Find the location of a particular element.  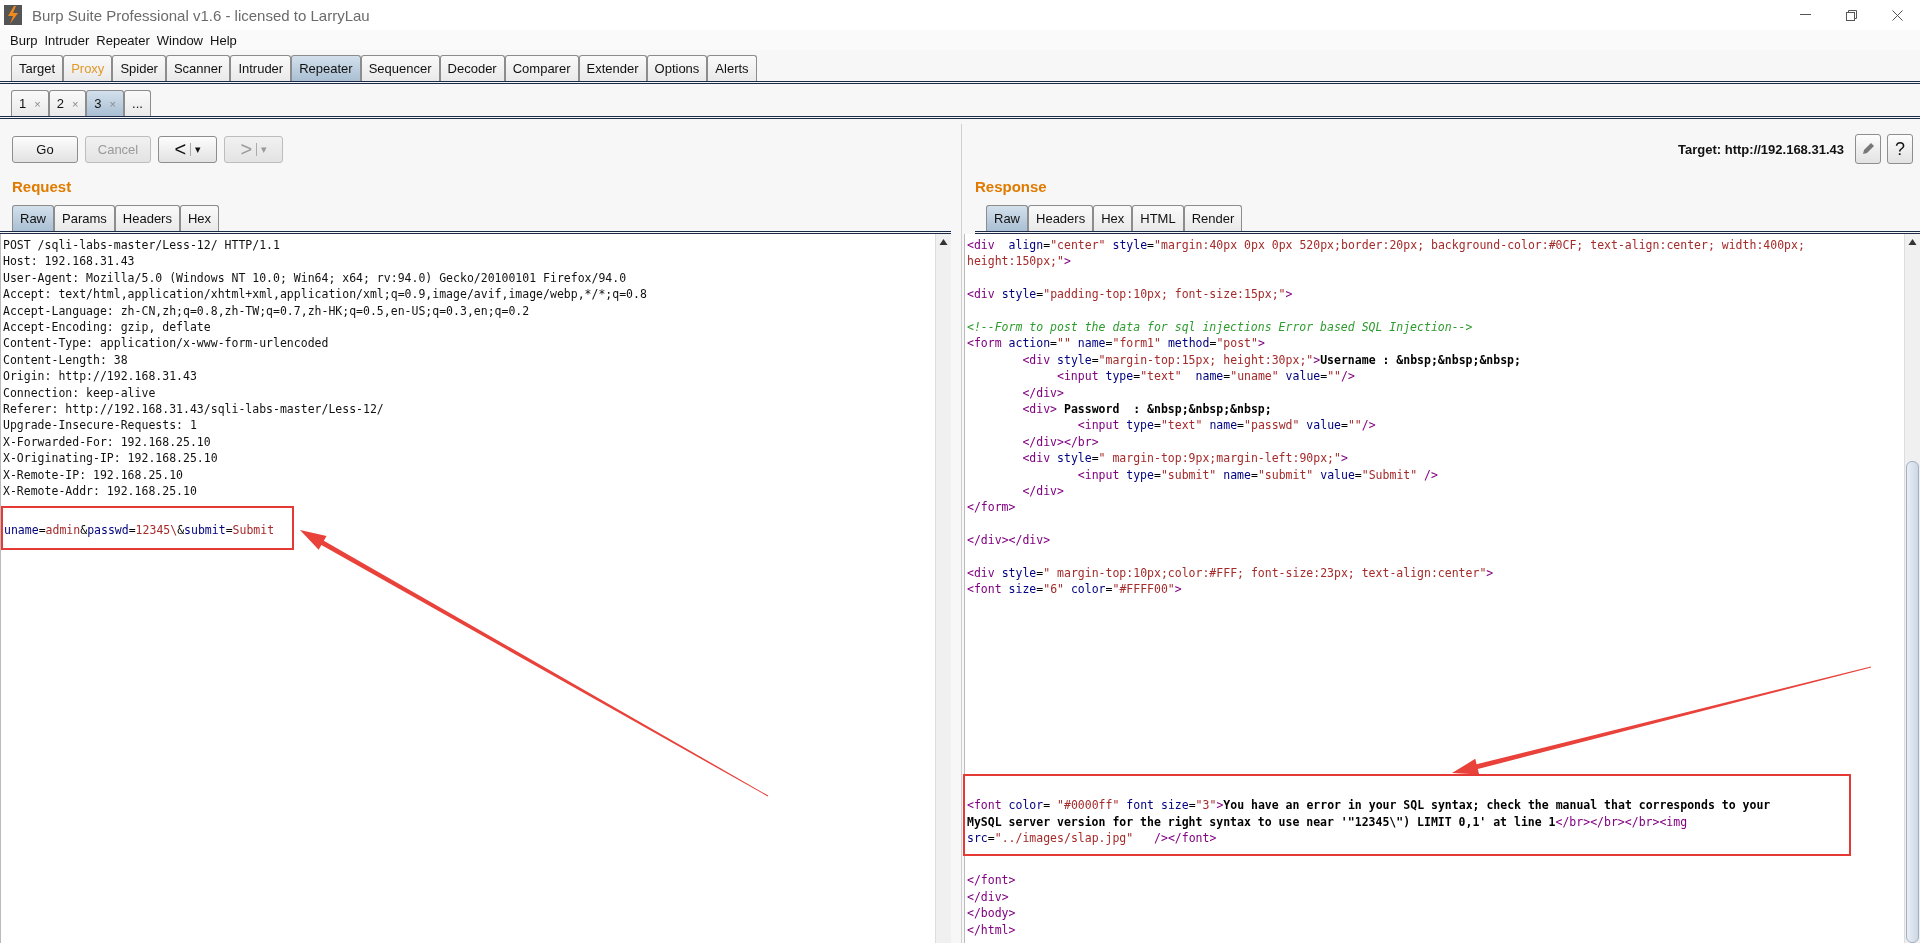

code-line: </form> is located at coordinates (992, 507).